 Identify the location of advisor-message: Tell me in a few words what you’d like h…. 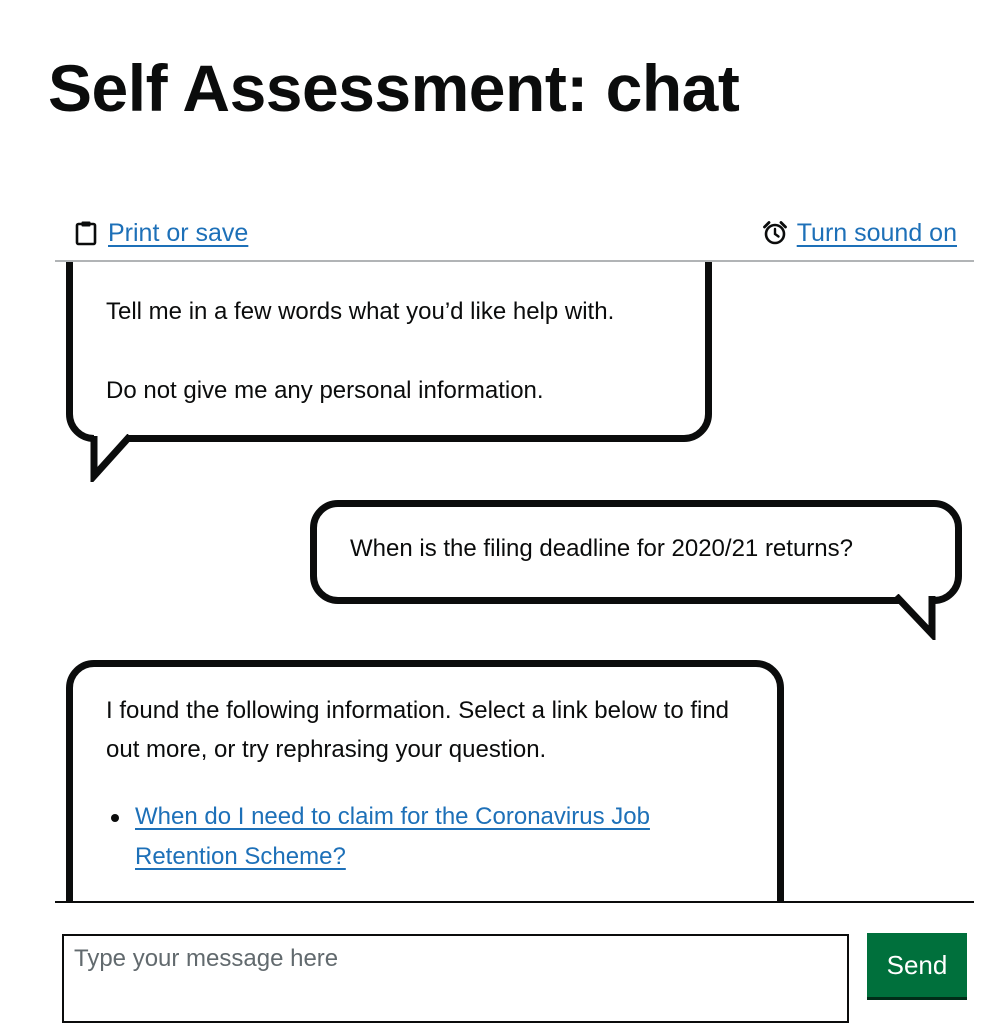
(389, 352).